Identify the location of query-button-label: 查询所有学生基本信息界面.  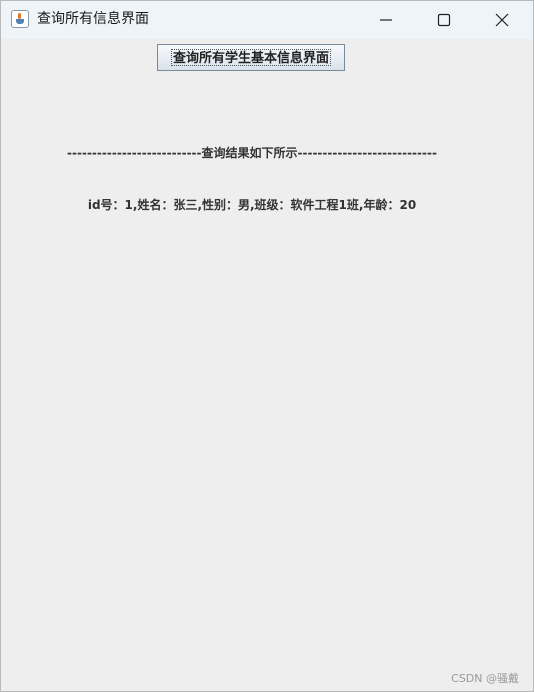
(250, 57).